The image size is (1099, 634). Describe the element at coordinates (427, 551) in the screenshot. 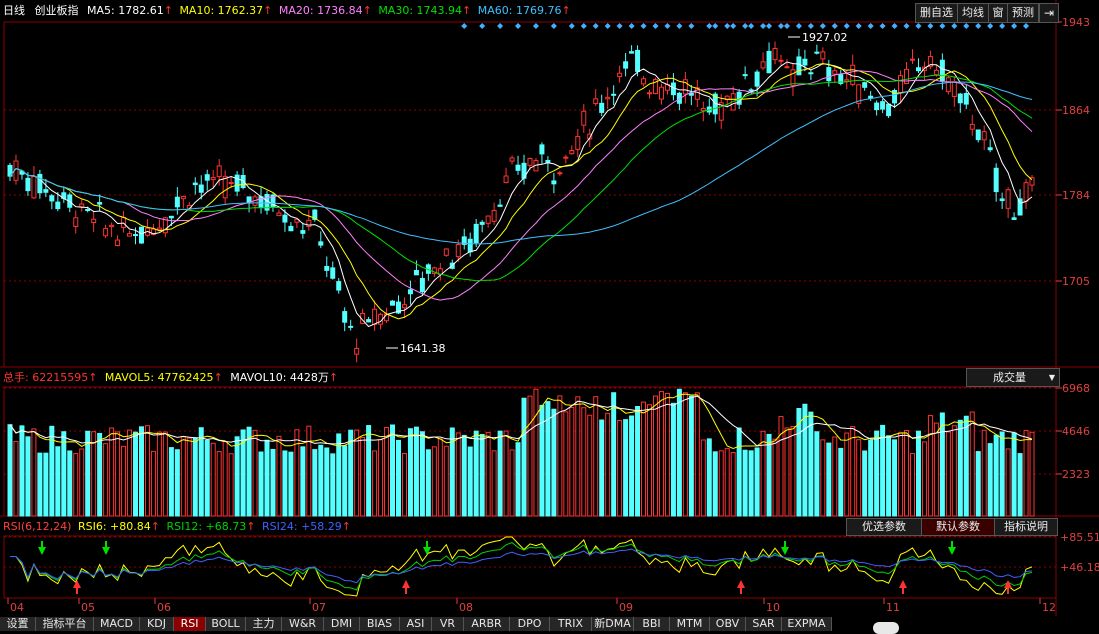

I see `sell-arrow-icon` at that location.